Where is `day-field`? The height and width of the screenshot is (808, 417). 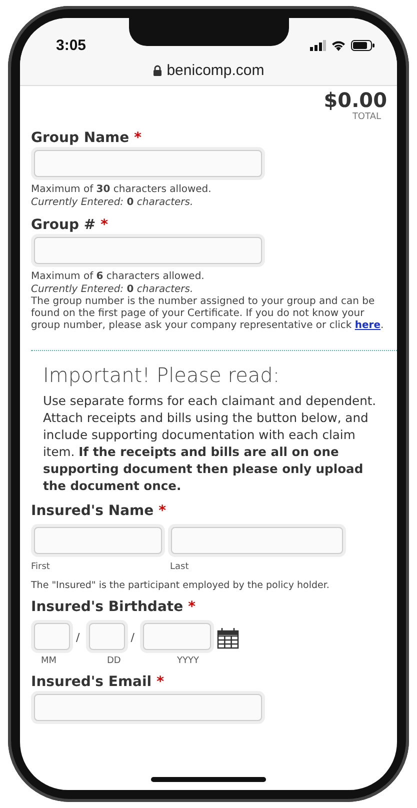
day-field is located at coordinates (106, 636).